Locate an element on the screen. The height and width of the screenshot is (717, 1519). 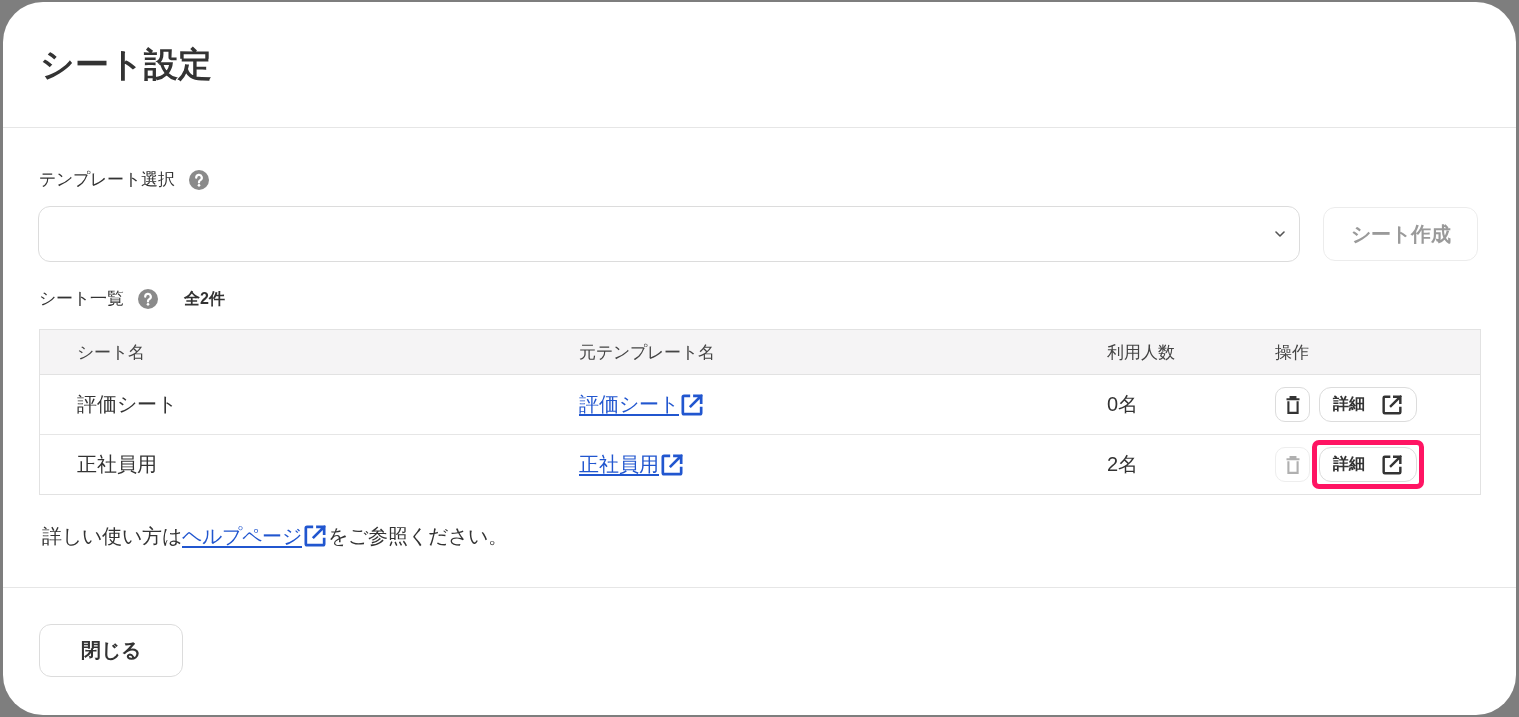
table-cell-text: 0名 is located at coordinates (1123, 404).